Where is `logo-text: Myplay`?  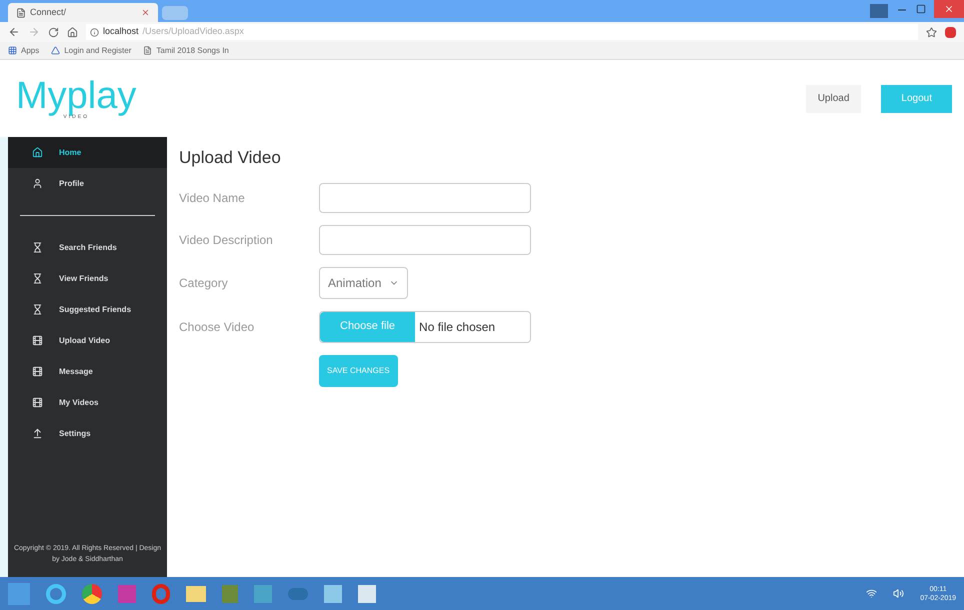 logo-text: Myplay is located at coordinates (76, 96).